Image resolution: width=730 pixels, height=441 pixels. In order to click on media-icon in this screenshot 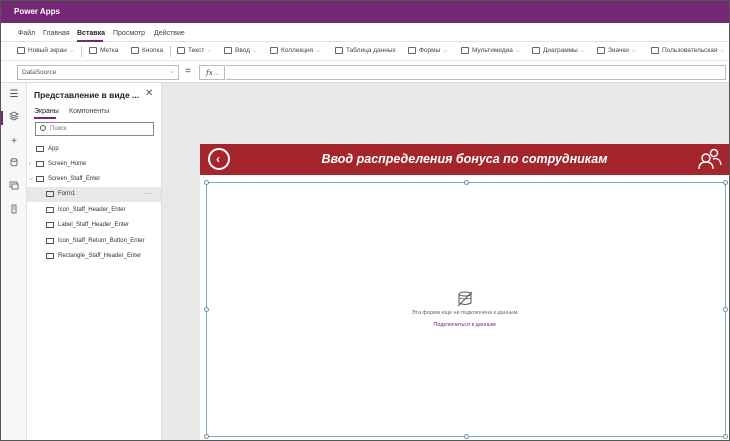, I will do `click(14, 188)`.